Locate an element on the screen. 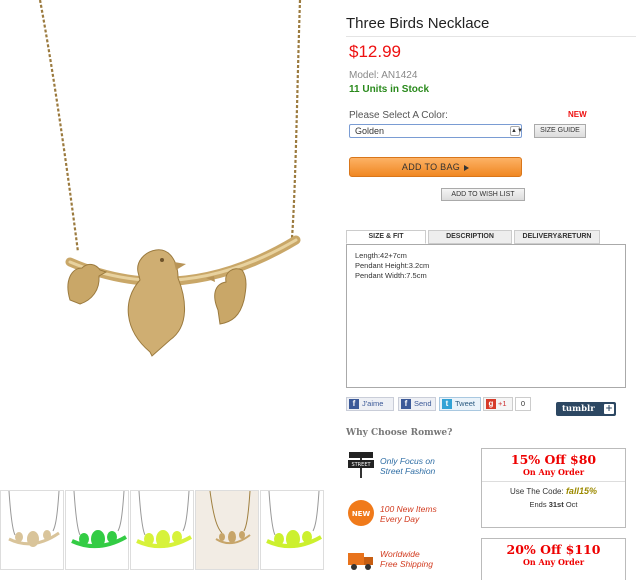  coupon-ends-month: Oct is located at coordinates (571, 504).